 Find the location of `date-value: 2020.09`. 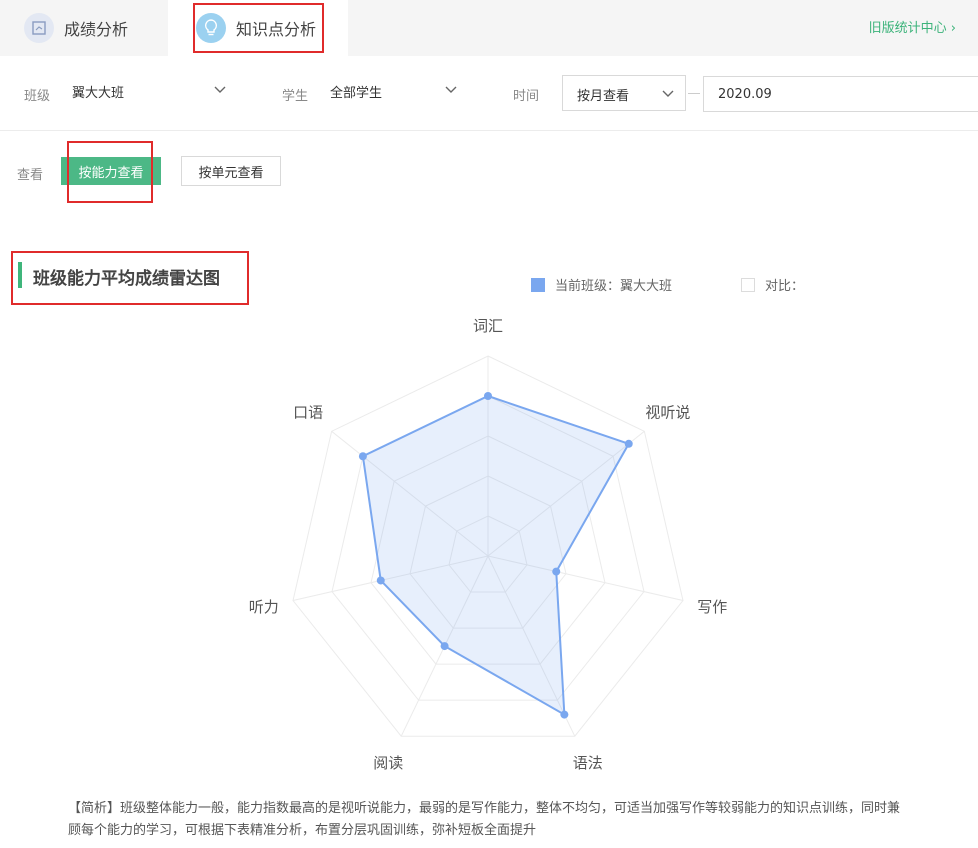

date-value: 2020.09 is located at coordinates (745, 94).